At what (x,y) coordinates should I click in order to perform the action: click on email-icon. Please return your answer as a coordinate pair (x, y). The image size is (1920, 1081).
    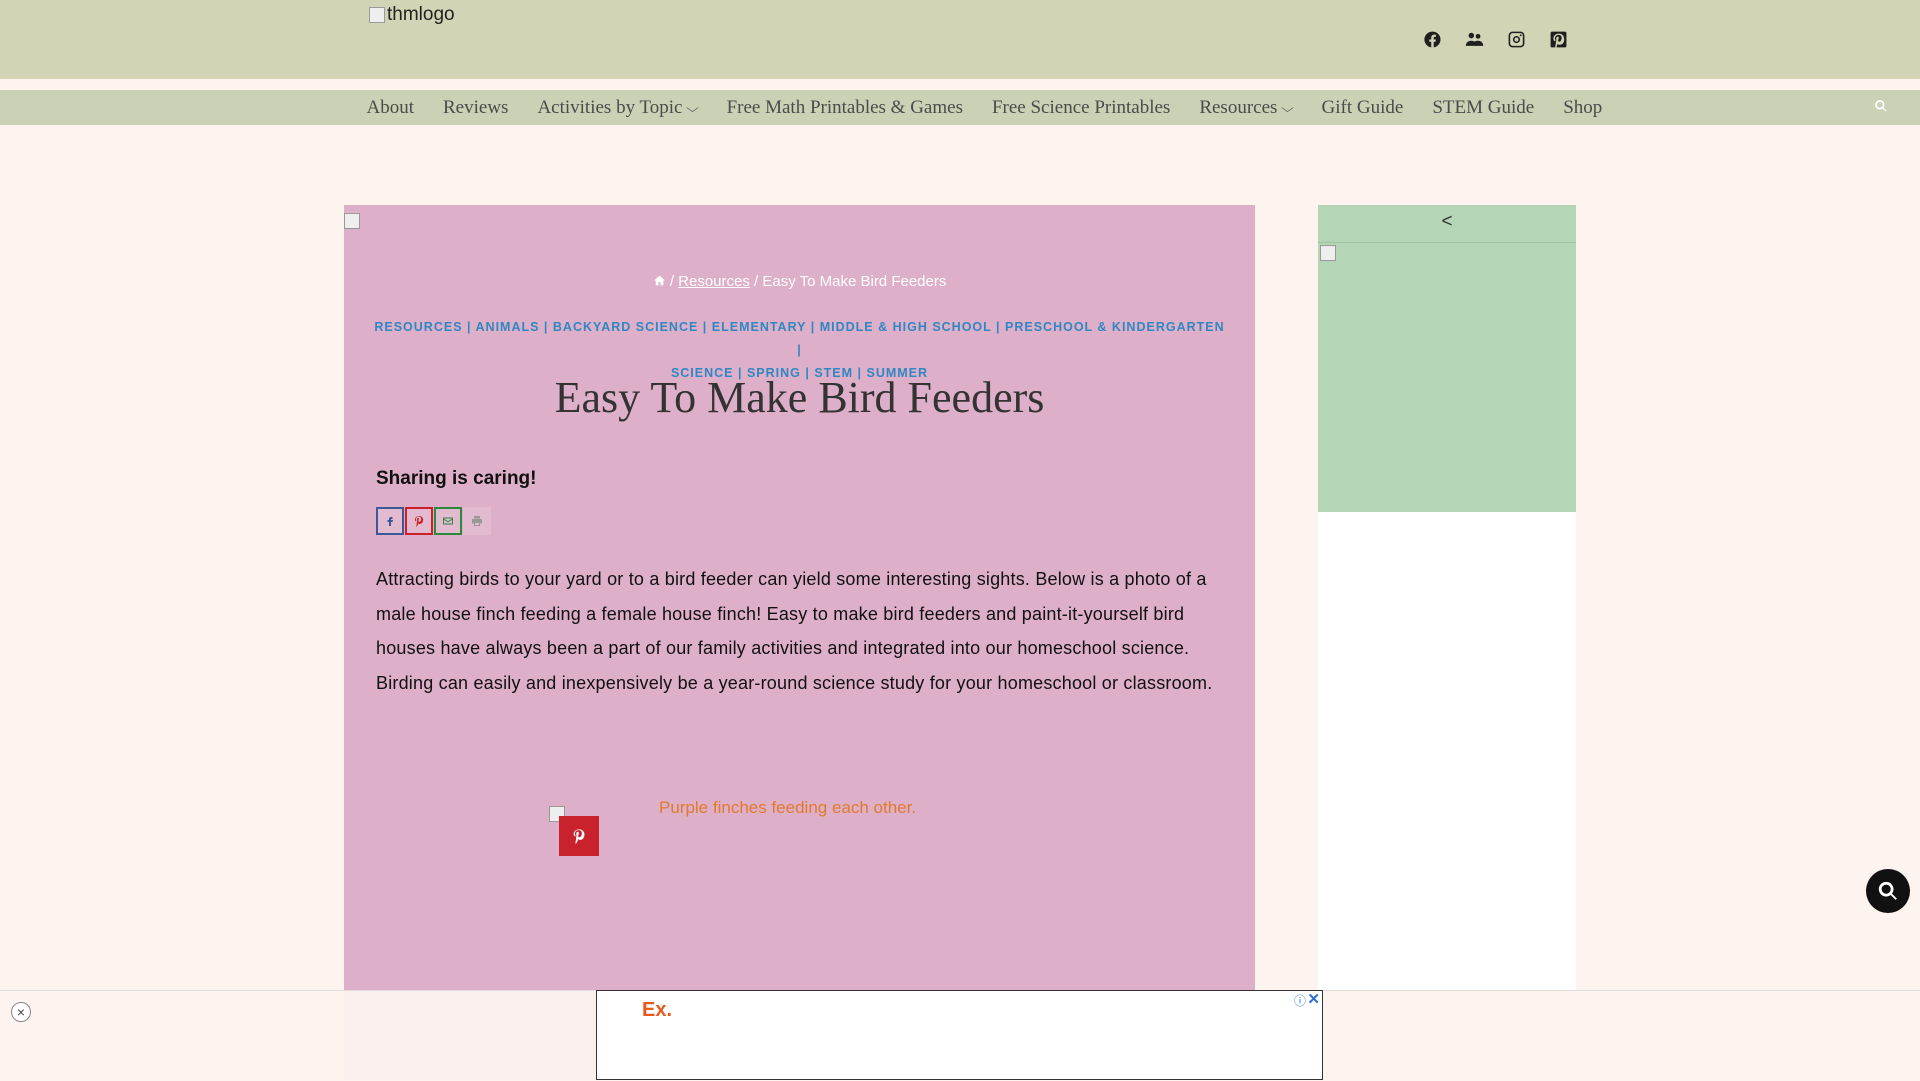
    Looking at the image, I should click on (448, 521).